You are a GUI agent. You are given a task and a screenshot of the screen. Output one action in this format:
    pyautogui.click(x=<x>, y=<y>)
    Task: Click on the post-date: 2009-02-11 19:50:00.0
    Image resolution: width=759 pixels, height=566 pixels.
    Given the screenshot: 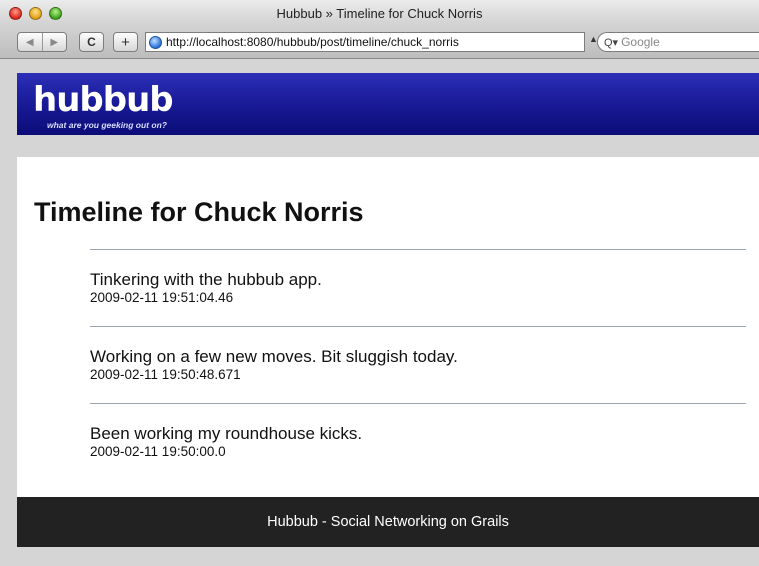 What is the action you would take?
    pyautogui.click(x=158, y=451)
    